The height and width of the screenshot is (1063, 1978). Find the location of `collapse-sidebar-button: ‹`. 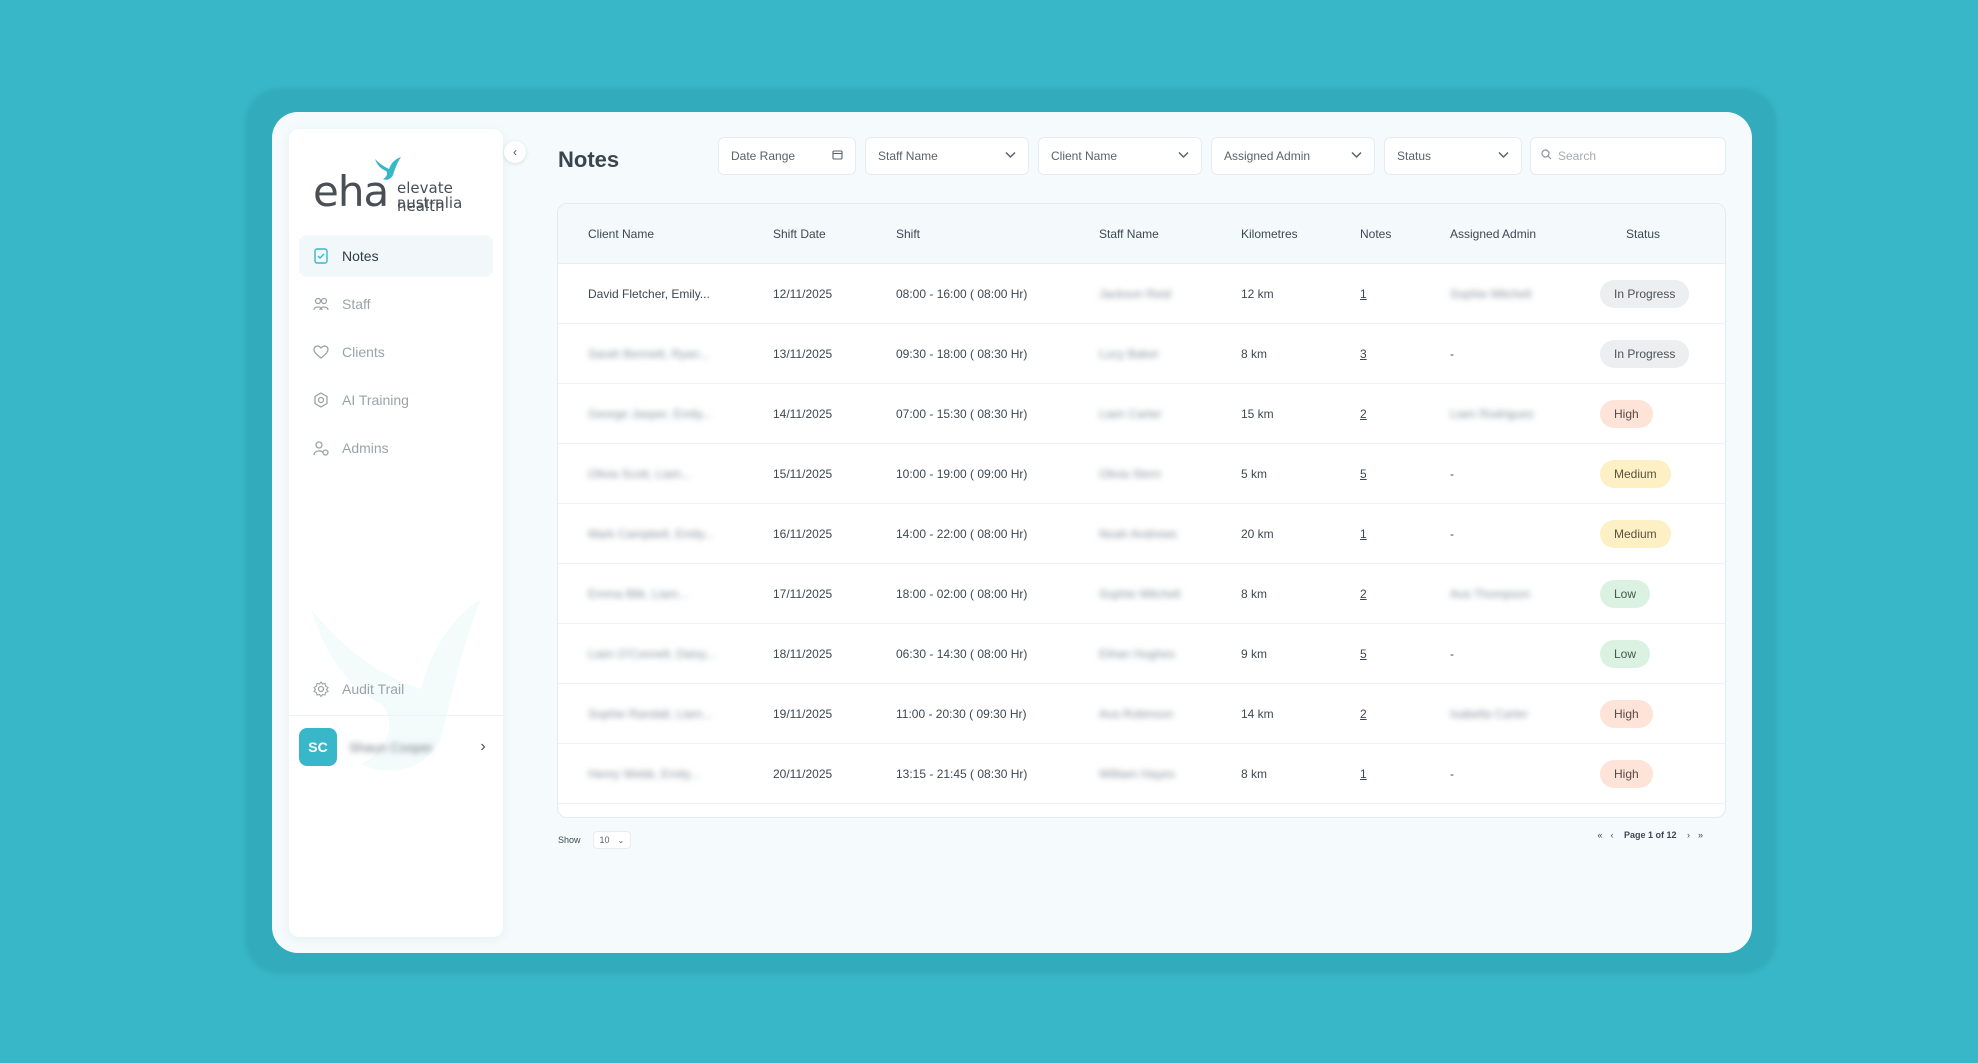

collapse-sidebar-button: ‹ is located at coordinates (515, 152).